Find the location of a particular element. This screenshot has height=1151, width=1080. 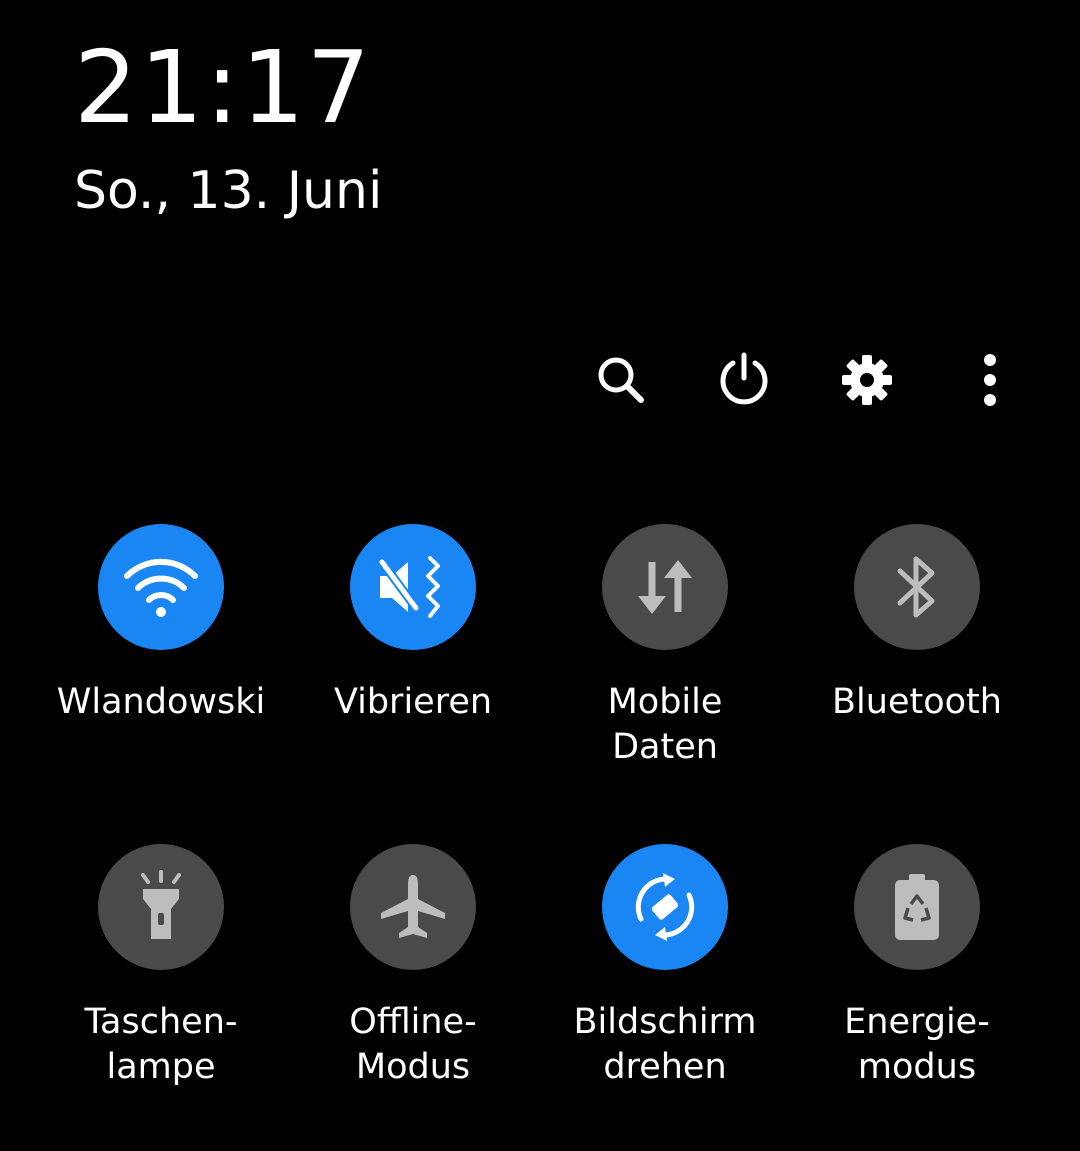

tile-auto-rotate-label: Bildschirm drehen is located at coordinates (665, 1044).